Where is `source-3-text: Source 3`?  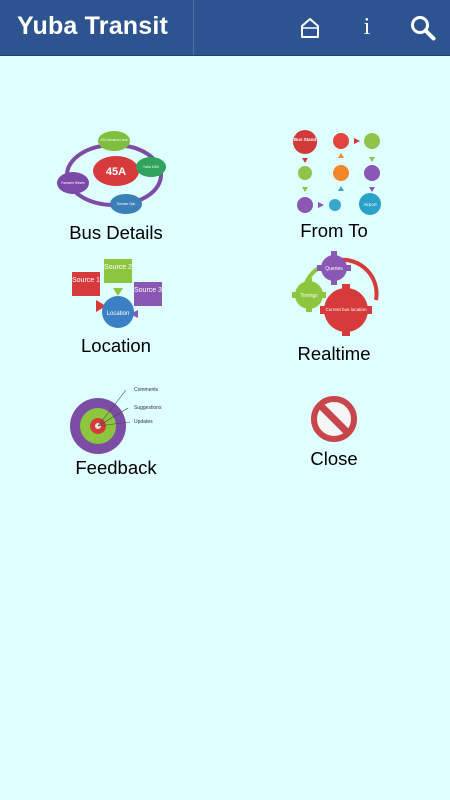
source-3-text: Source 3 is located at coordinates (148, 290).